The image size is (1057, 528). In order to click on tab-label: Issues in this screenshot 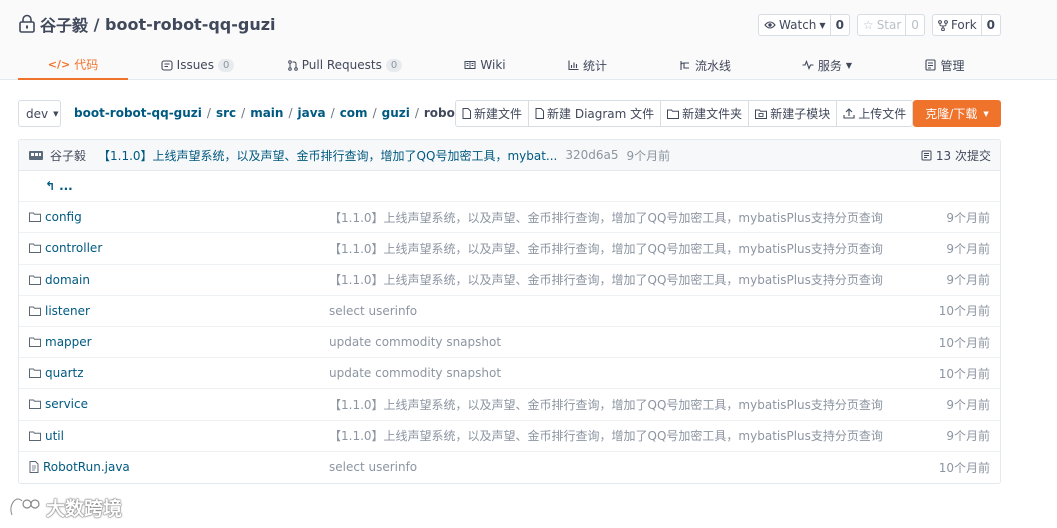, I will do `click(195, 65)`.